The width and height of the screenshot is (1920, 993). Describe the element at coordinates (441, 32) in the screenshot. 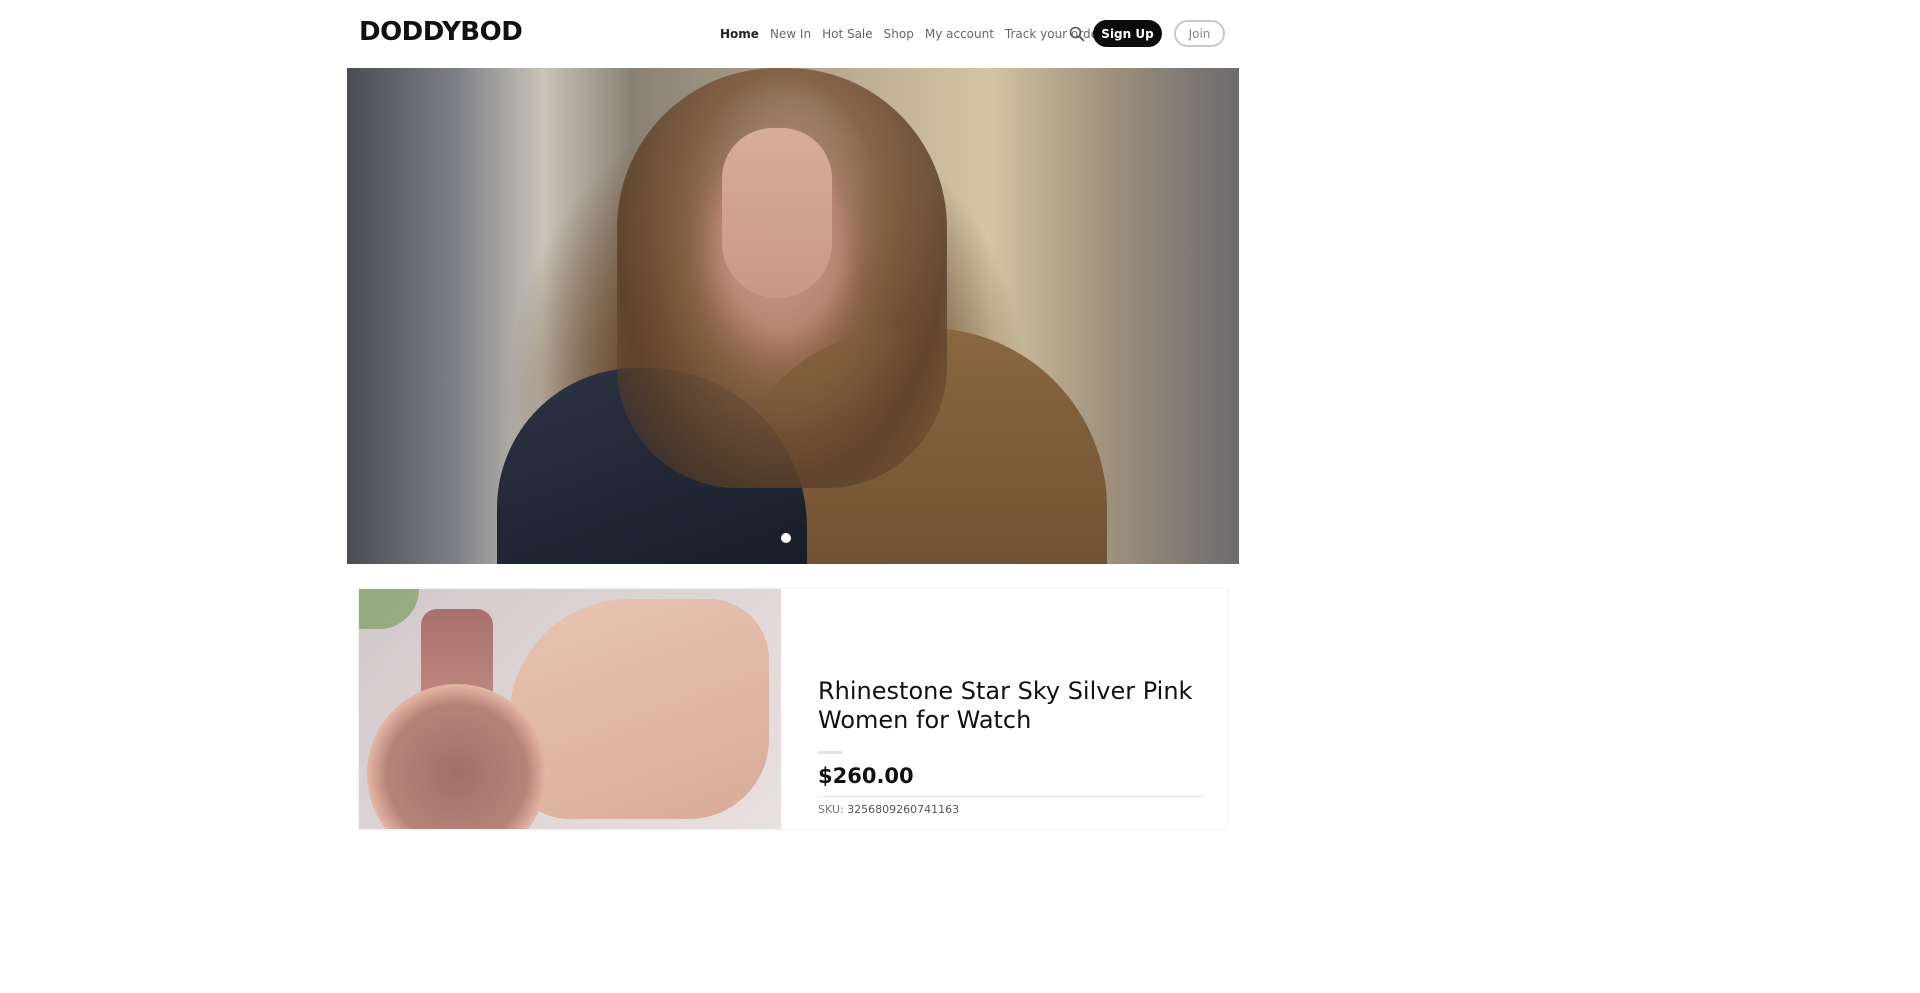

I see `site-logo: DODDYBOD` at that location.